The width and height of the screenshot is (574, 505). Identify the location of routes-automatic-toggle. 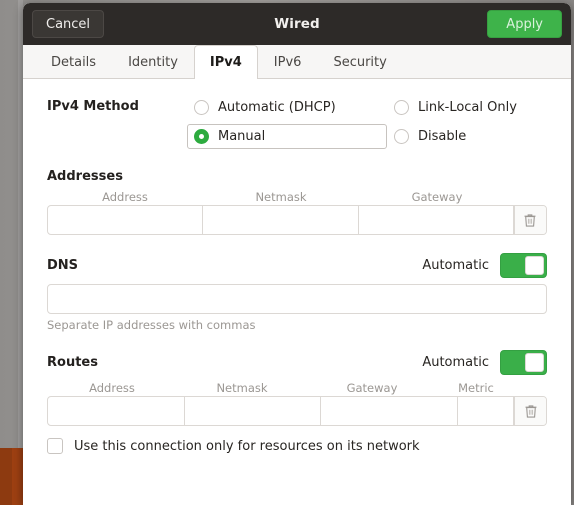
(523, 362).